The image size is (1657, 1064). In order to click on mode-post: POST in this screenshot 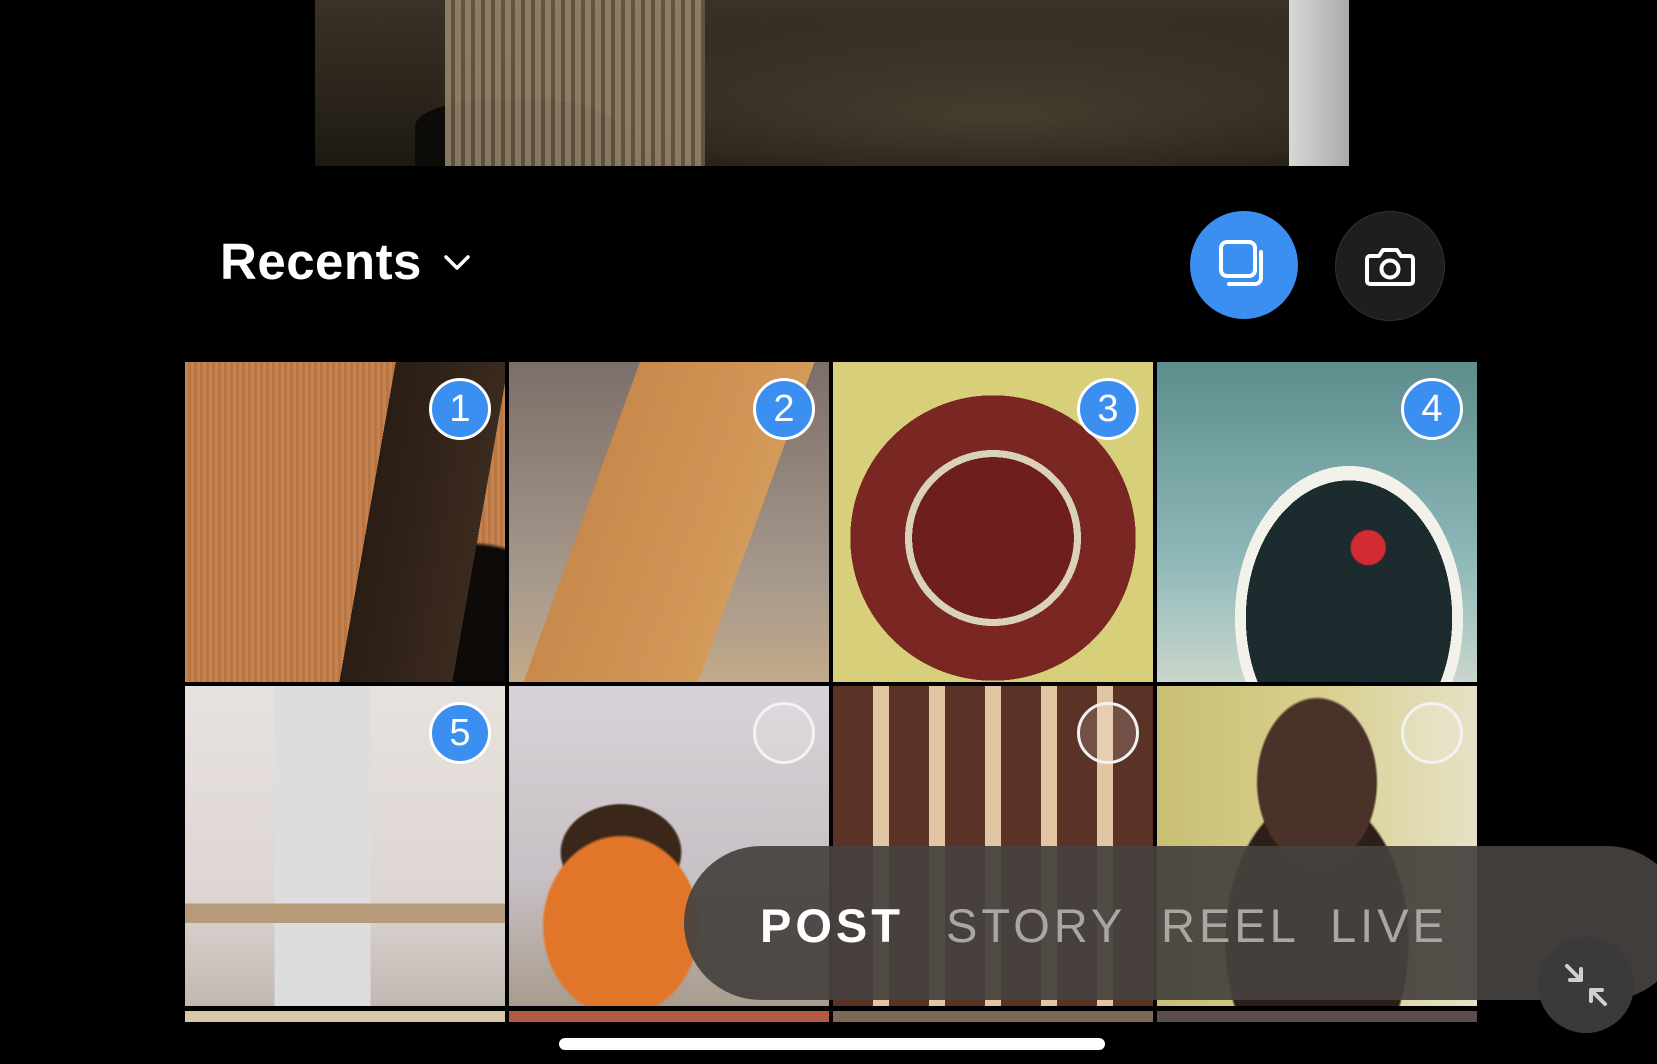, I will do `click(832, 925)`.